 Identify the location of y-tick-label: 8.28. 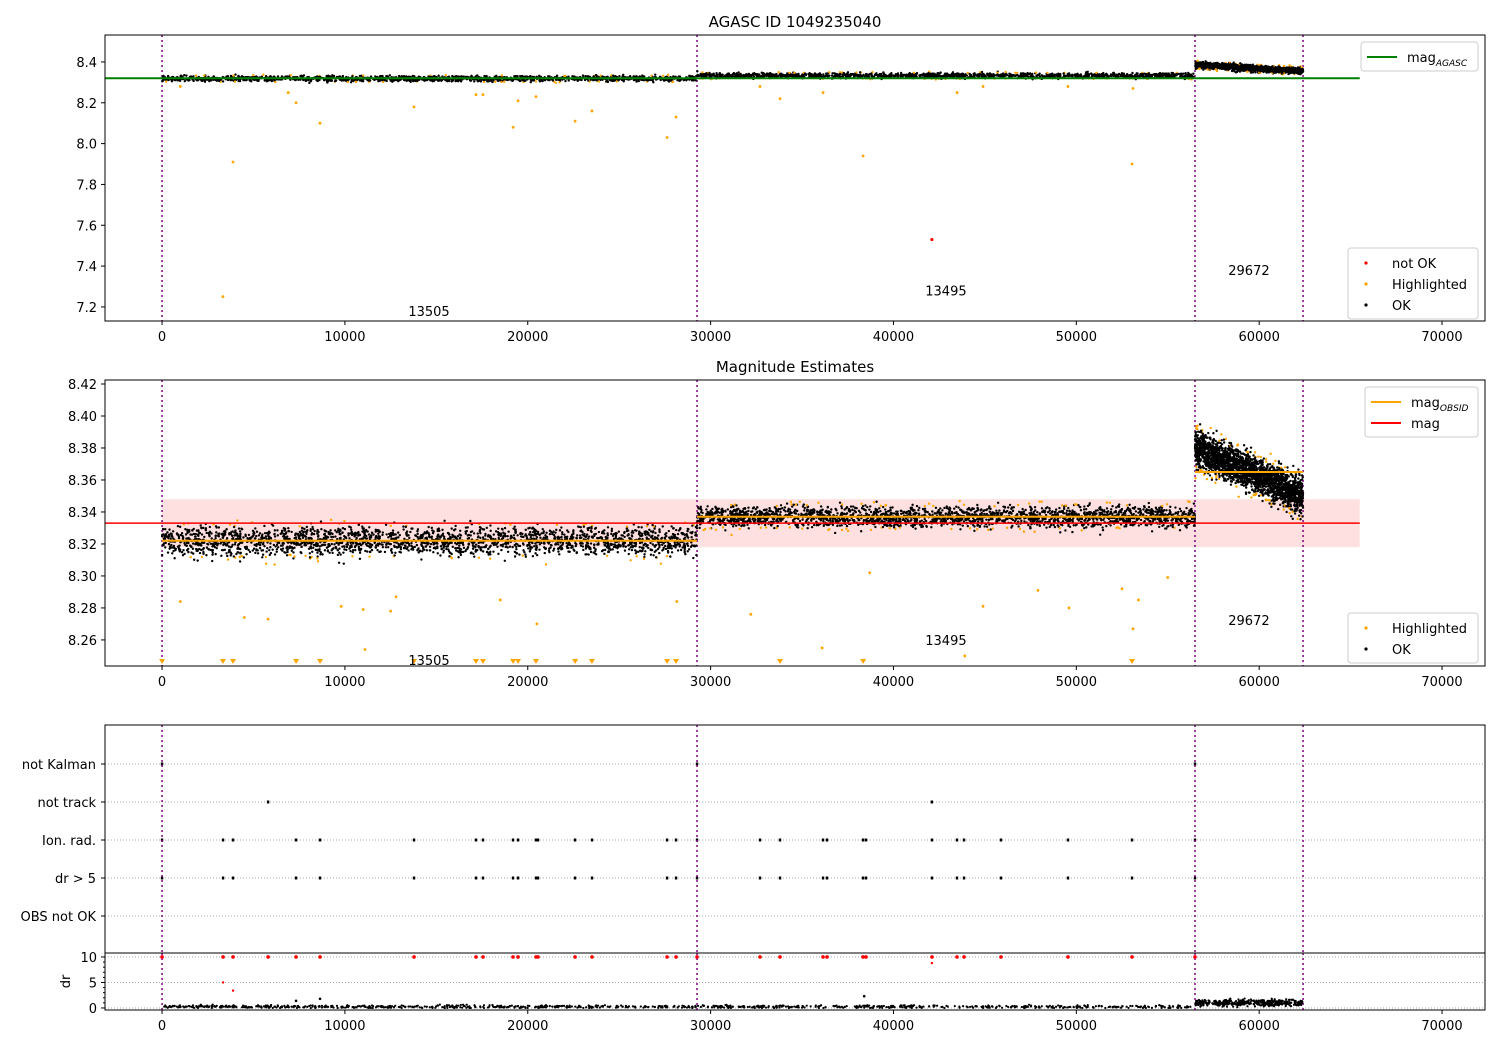
(82, 609).